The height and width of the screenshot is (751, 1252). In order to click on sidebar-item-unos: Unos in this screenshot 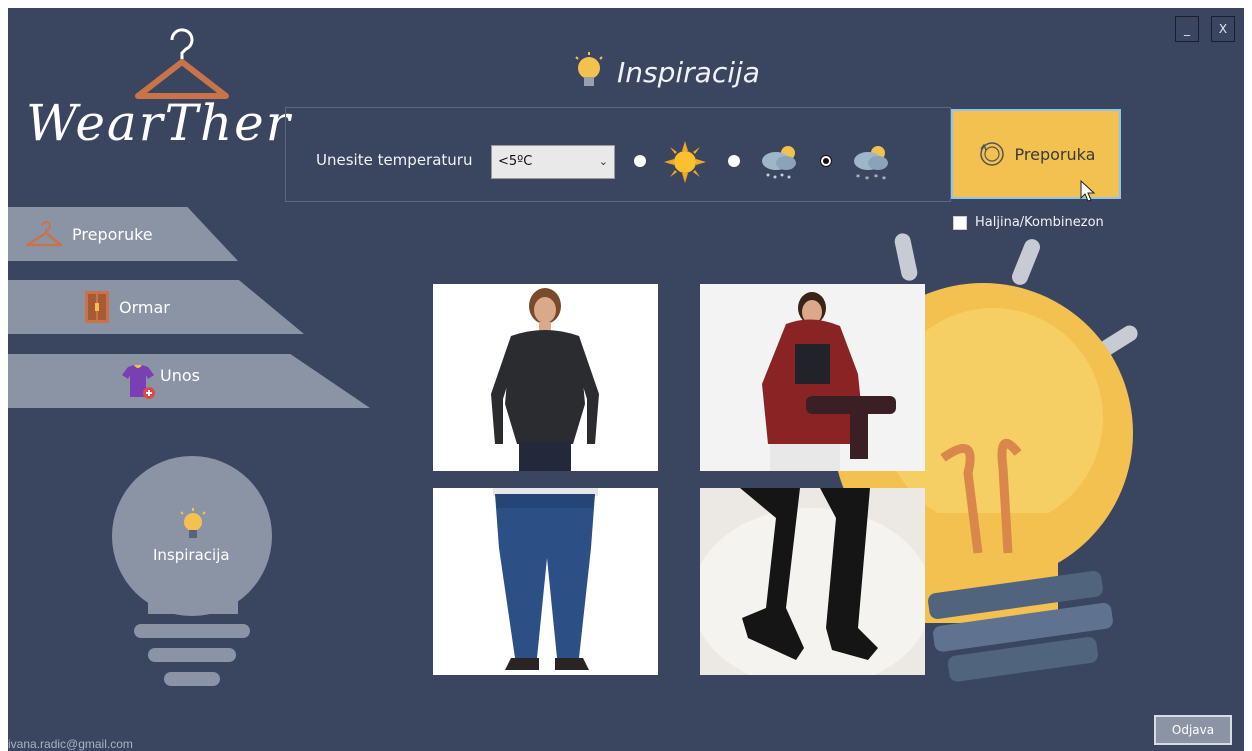, I will do `click(189, 381)`.